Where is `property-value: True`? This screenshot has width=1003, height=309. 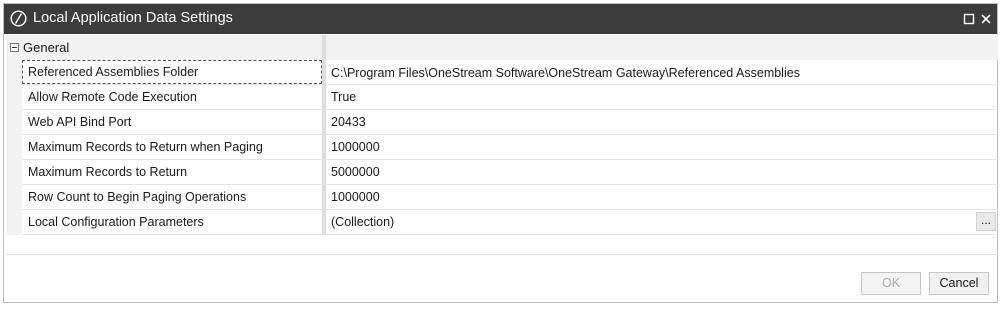 property-value: True is located at coordinates (661, 97).